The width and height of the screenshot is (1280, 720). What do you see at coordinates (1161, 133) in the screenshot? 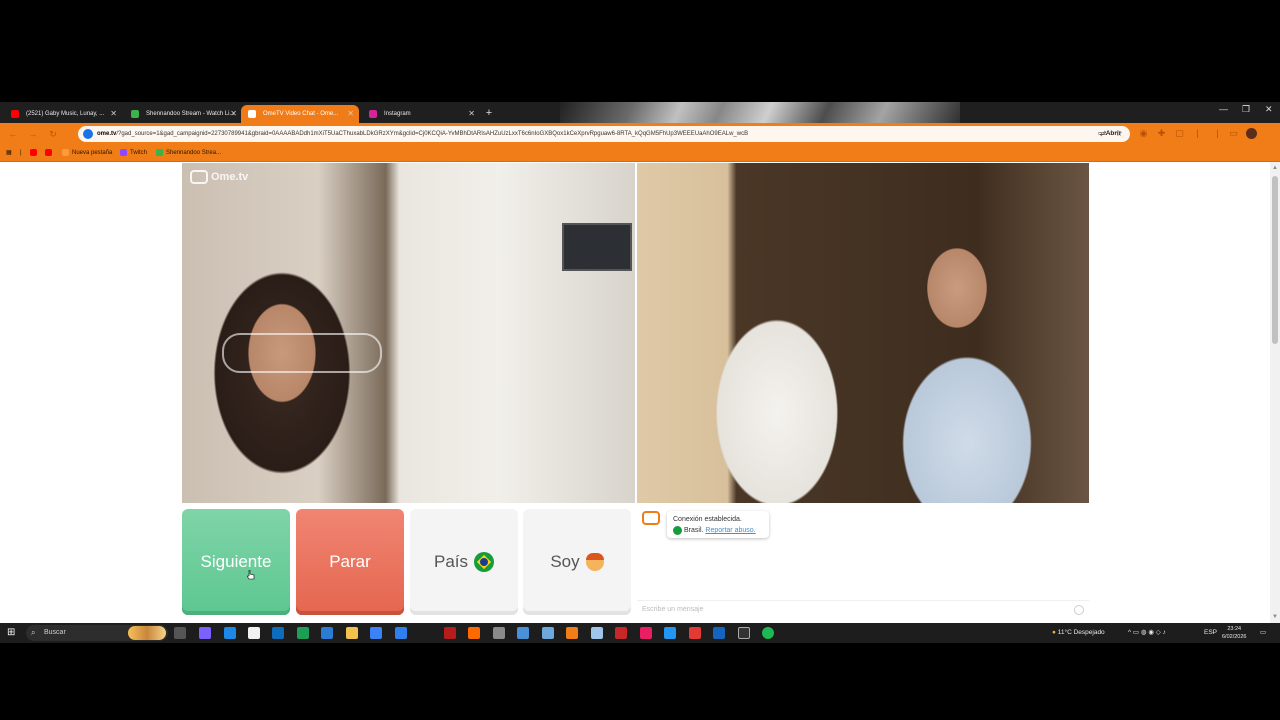
I see `extension-icon: ✚` at bounding box center [1161, 133].